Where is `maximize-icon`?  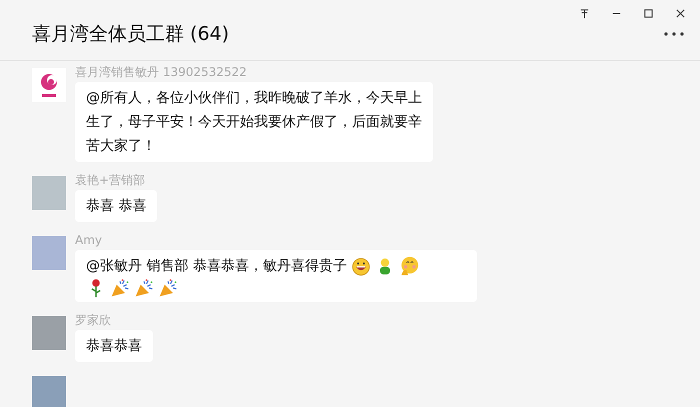
maximize-icon is located at coordinates (648, 13).